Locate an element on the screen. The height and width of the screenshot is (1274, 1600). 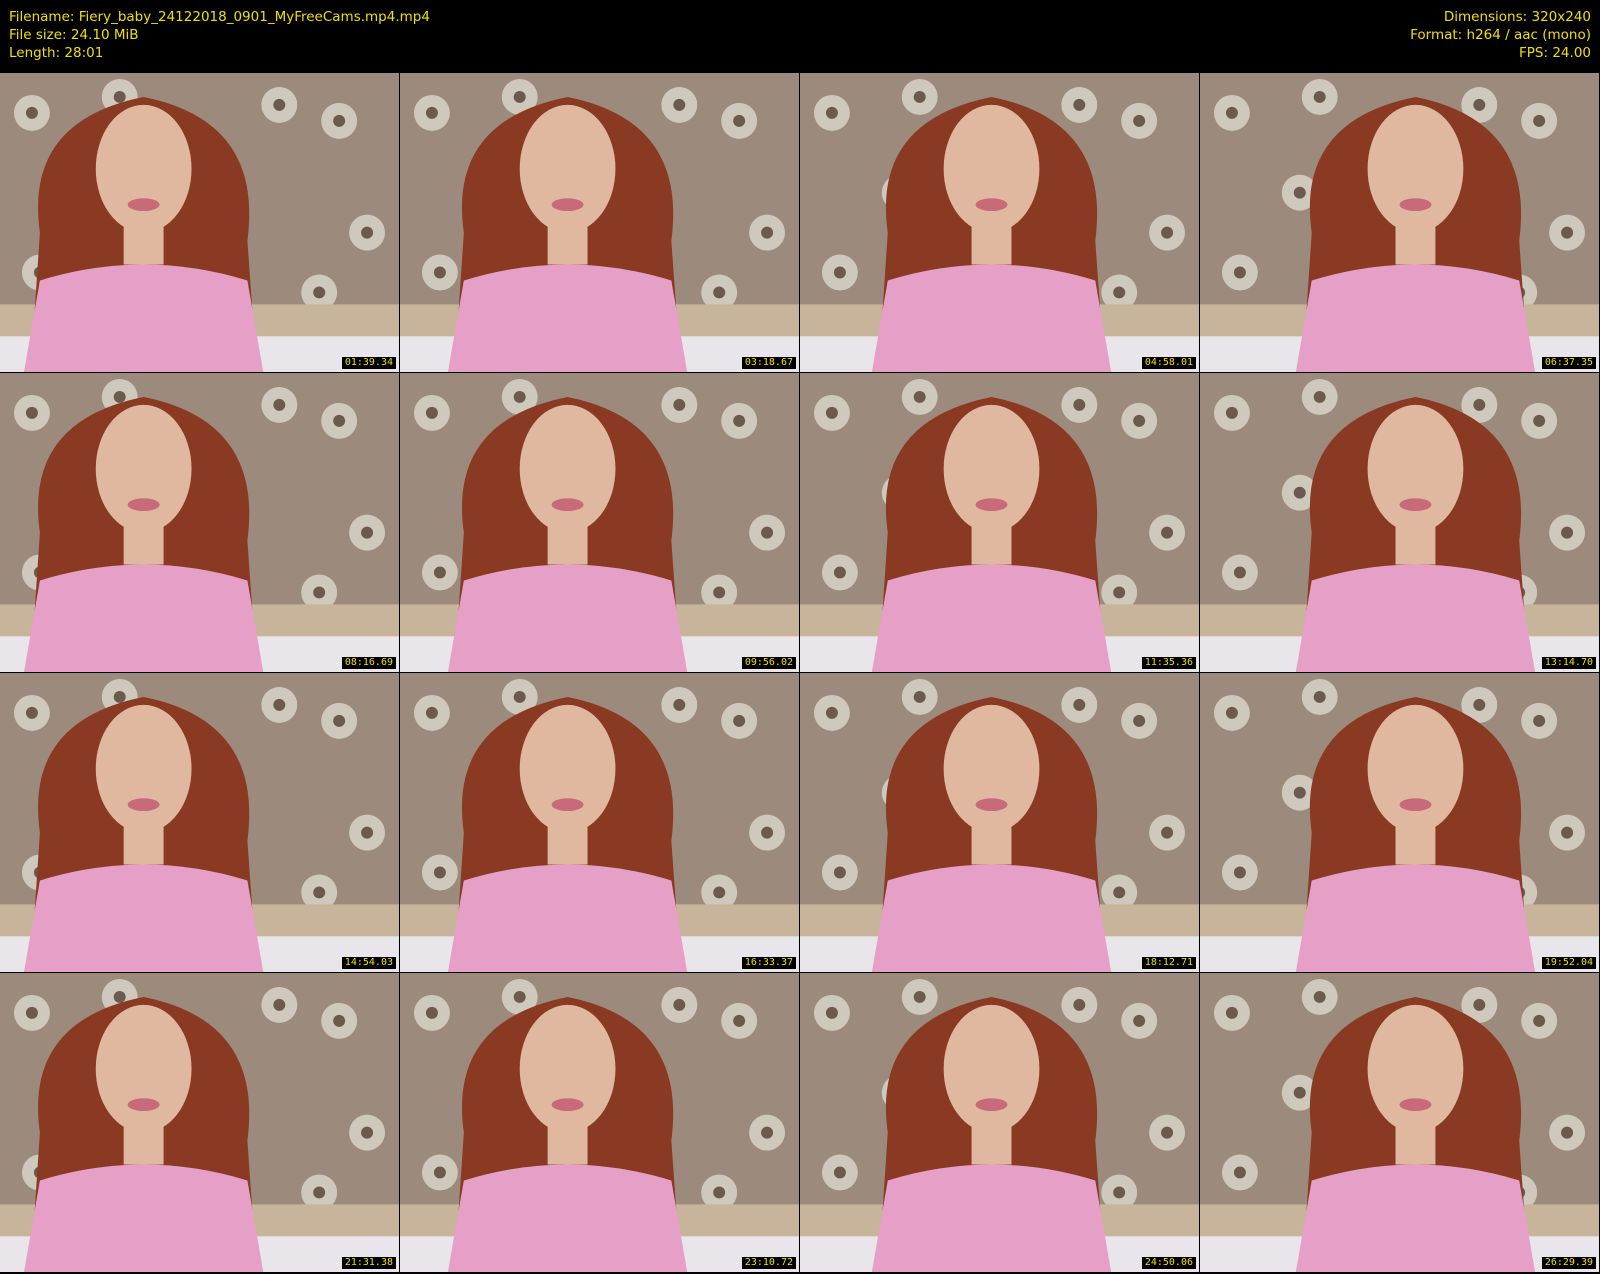
timestamp-label: 11:35.36 is located at coordinates (1168, 663).